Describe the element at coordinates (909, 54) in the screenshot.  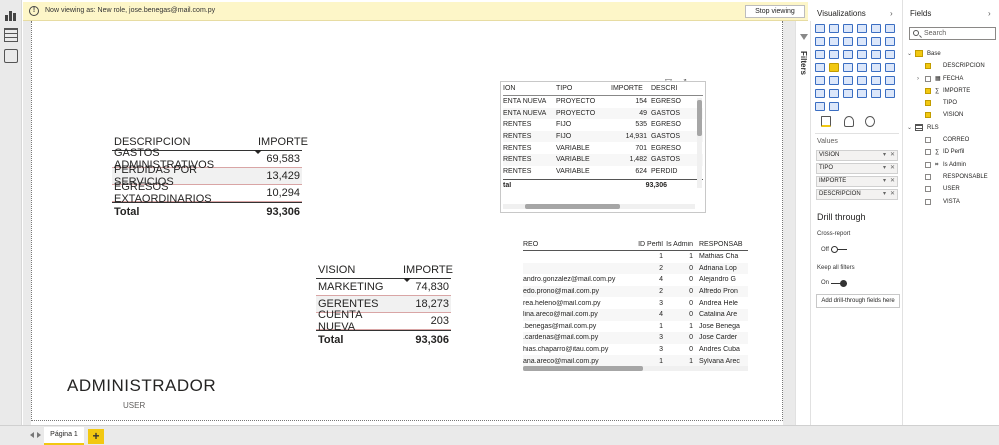
I see `chevron-down-icon: ⌄` at that location.